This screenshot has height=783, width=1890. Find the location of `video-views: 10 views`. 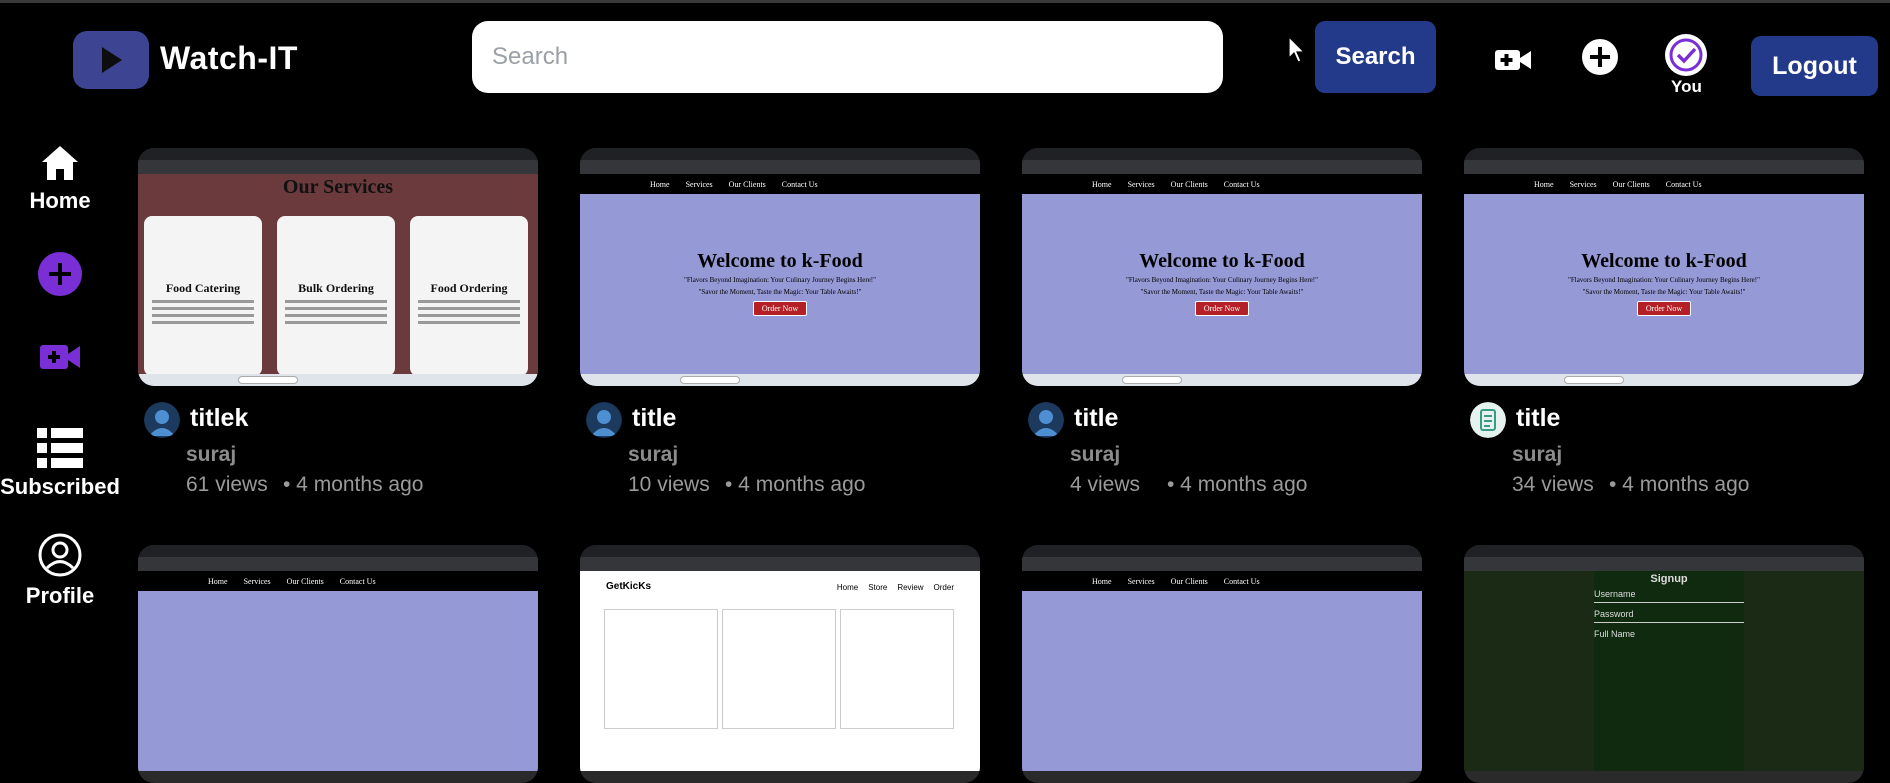

video-views: 10 views is located at coordinates (669, 484).